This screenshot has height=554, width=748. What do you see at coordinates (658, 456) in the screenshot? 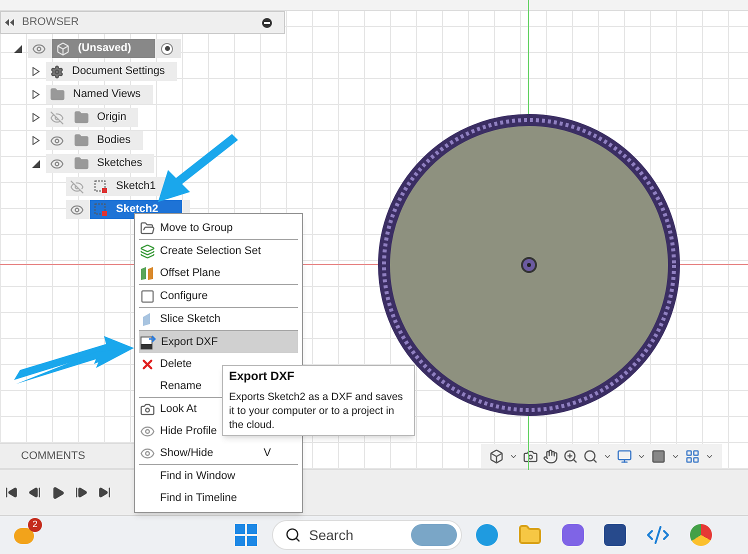
I see `grid-icon` at bounding box center [658, 456].